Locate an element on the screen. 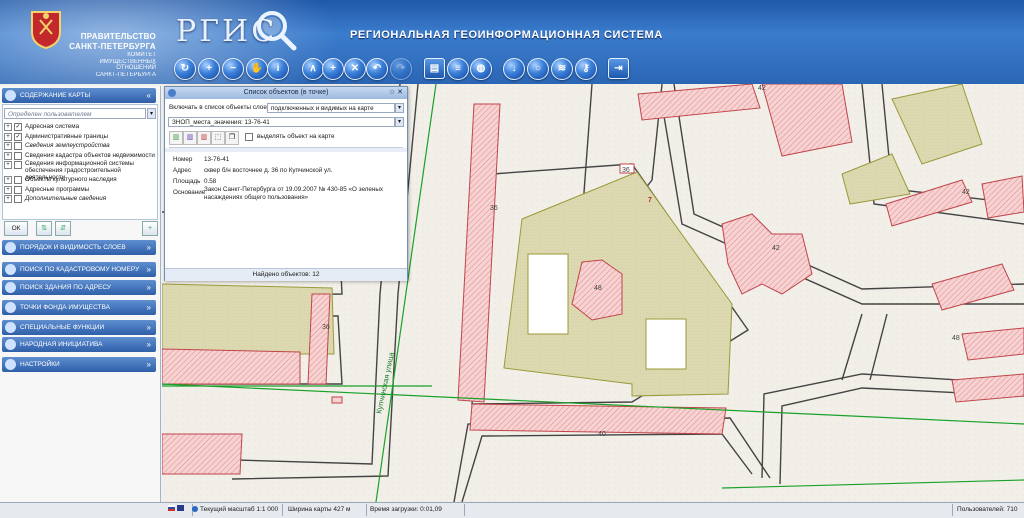 This screenshot has width=1024, height=518. collapse-chevron-icon: « is located at coordinates (149, 95).